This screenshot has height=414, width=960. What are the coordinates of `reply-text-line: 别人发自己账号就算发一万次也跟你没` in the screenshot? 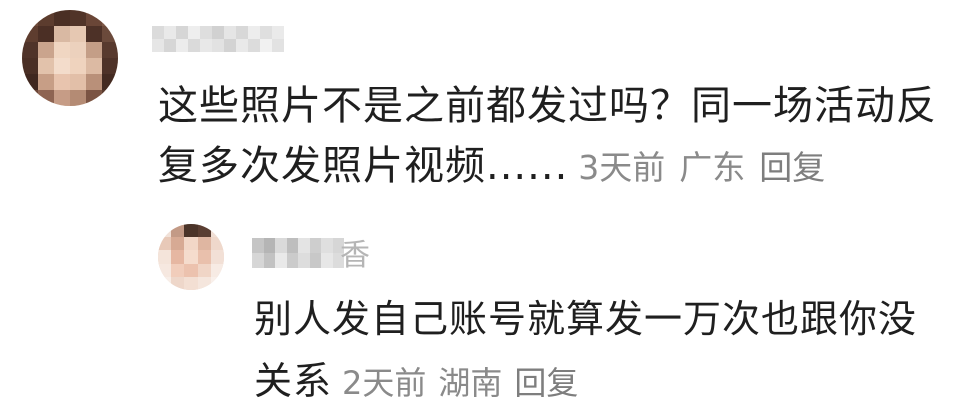 It's located at (586, 319).